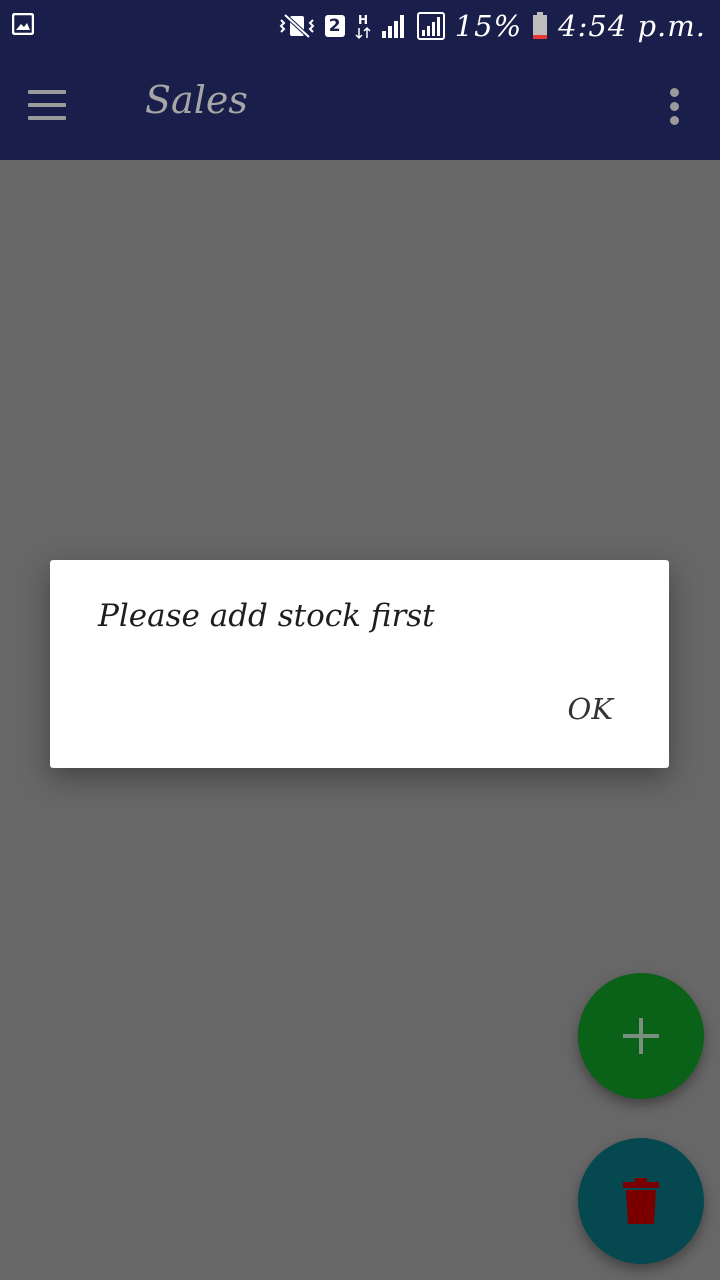 This screenshot has width=720, height=1280. I want to click on data-hplus-icon: H, so click(363, 26).